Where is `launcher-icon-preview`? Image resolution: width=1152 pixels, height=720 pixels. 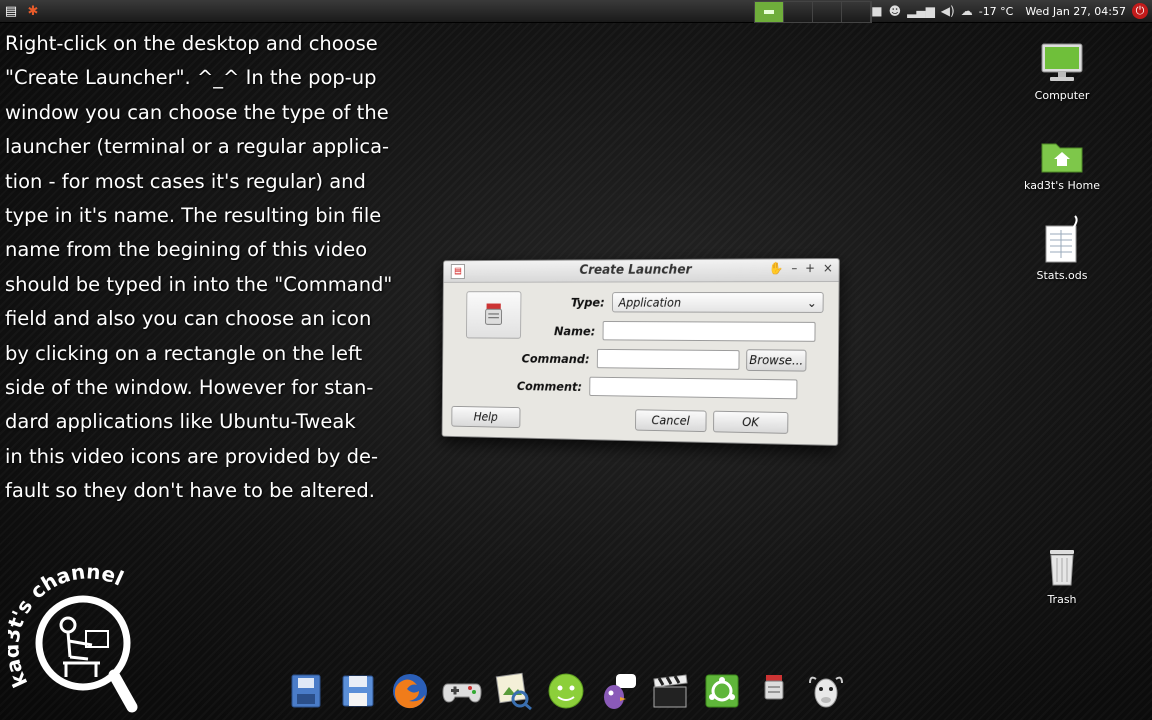 launcher-icon-preview is located at coordinates (493, 316).